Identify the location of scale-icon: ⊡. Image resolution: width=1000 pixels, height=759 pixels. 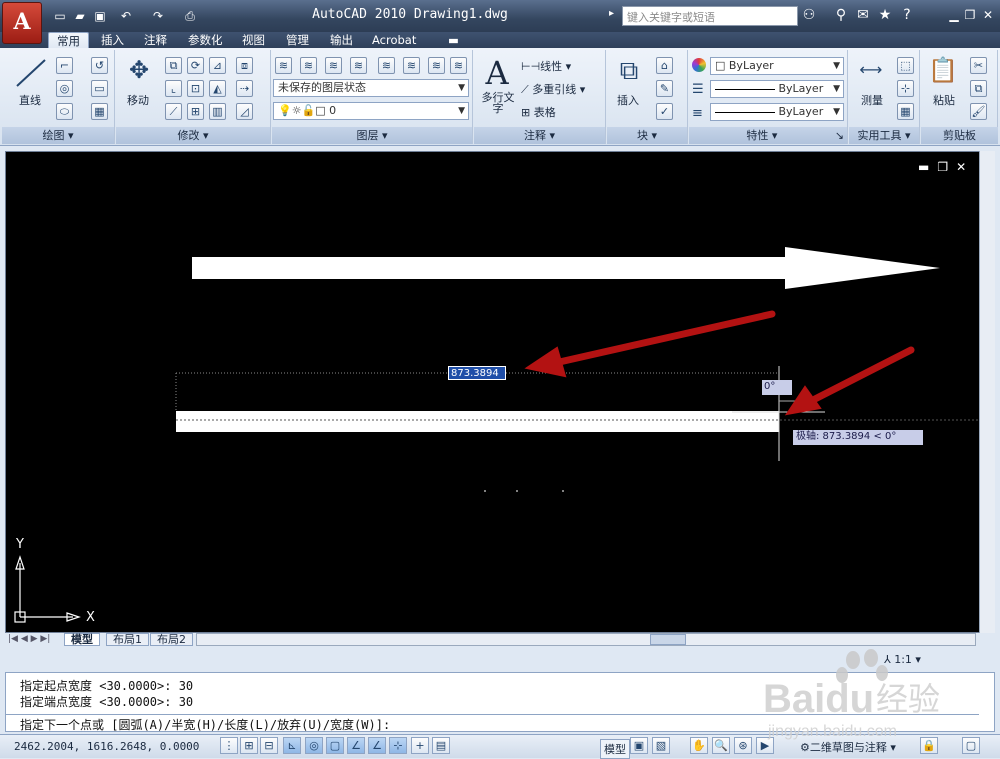
(195, 88).